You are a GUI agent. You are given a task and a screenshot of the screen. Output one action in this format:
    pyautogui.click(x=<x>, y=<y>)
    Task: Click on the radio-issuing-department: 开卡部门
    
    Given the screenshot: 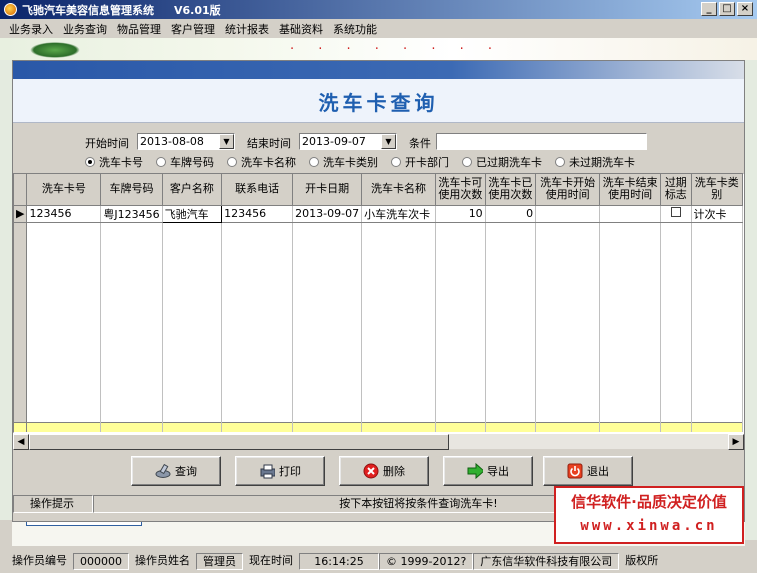 What is the action you would take?
    pyautogui.click(x=420, y=162)
    